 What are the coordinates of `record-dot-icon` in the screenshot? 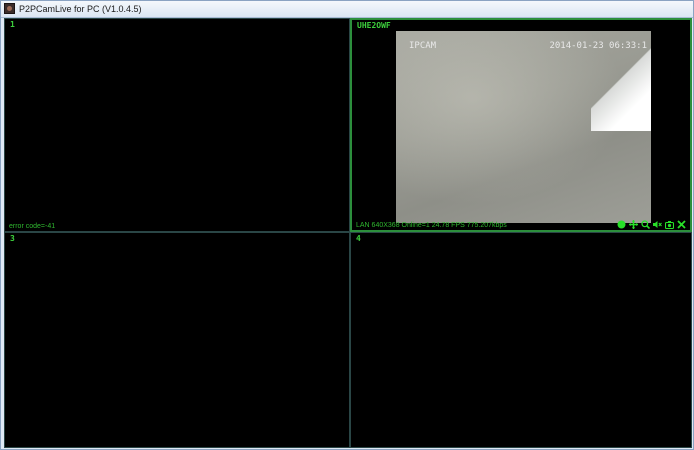 It's located at (621, 224).